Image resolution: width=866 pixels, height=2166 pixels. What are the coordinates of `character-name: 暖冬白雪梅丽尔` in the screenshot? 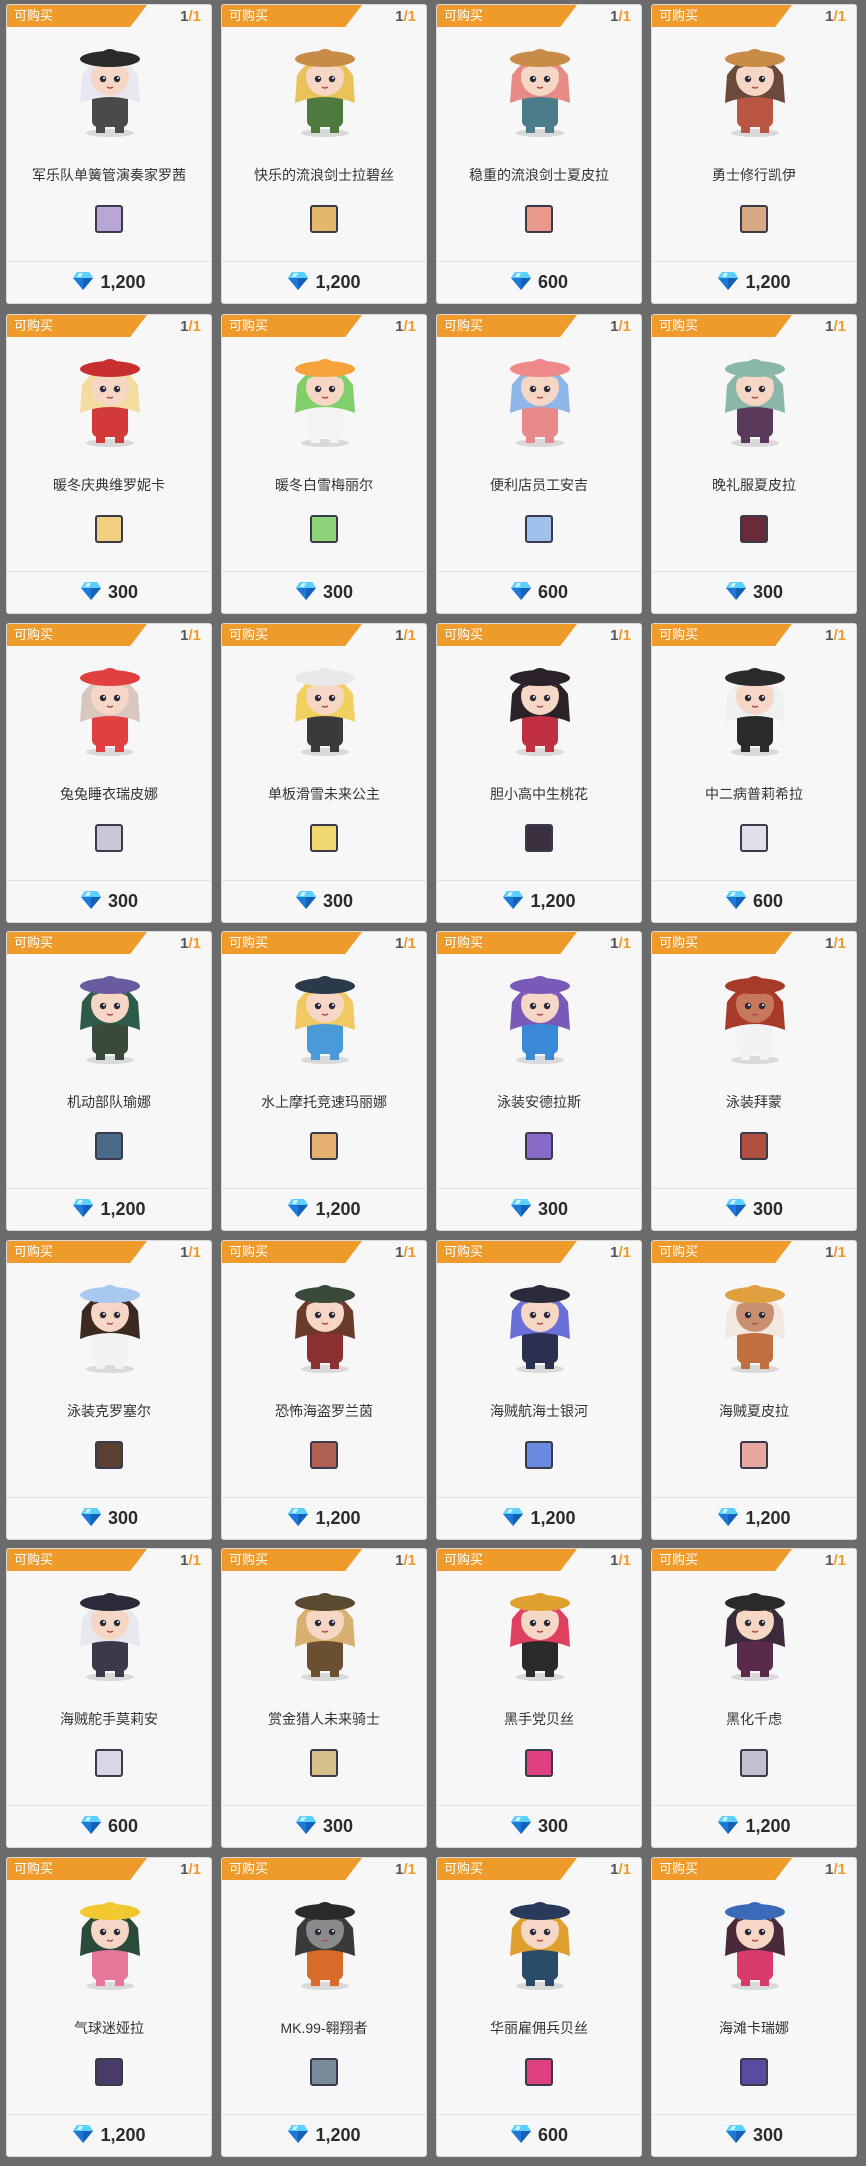 It's located at (324, 485).